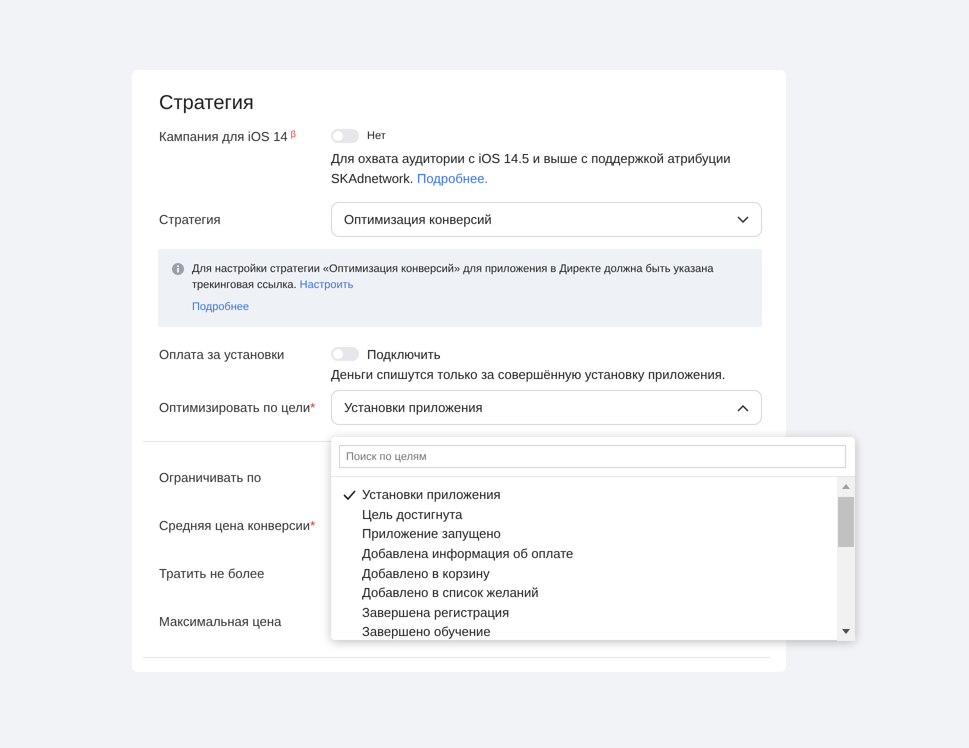 This screenshot has height=748, width=969. Describe the element at coordinates (531, 169) in the screenshot. I see `hint-text: Для охвата аудитории с iOS 14.5 и выше с поддержкой атрибуции SKAdnetwork. Подробнее.` at that location.